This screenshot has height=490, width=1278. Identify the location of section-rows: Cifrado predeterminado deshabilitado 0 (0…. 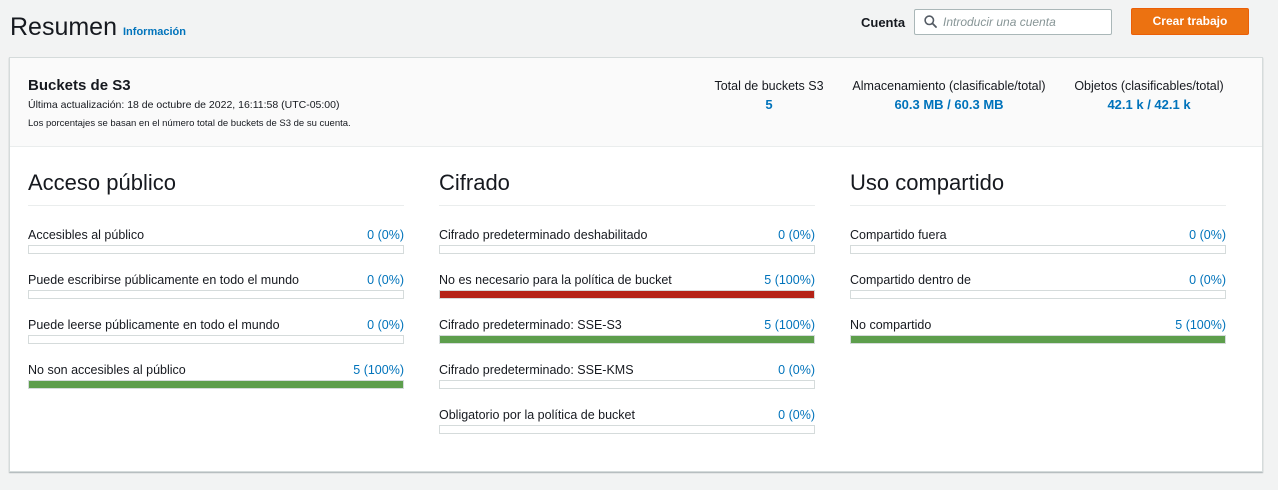
(627, 320).